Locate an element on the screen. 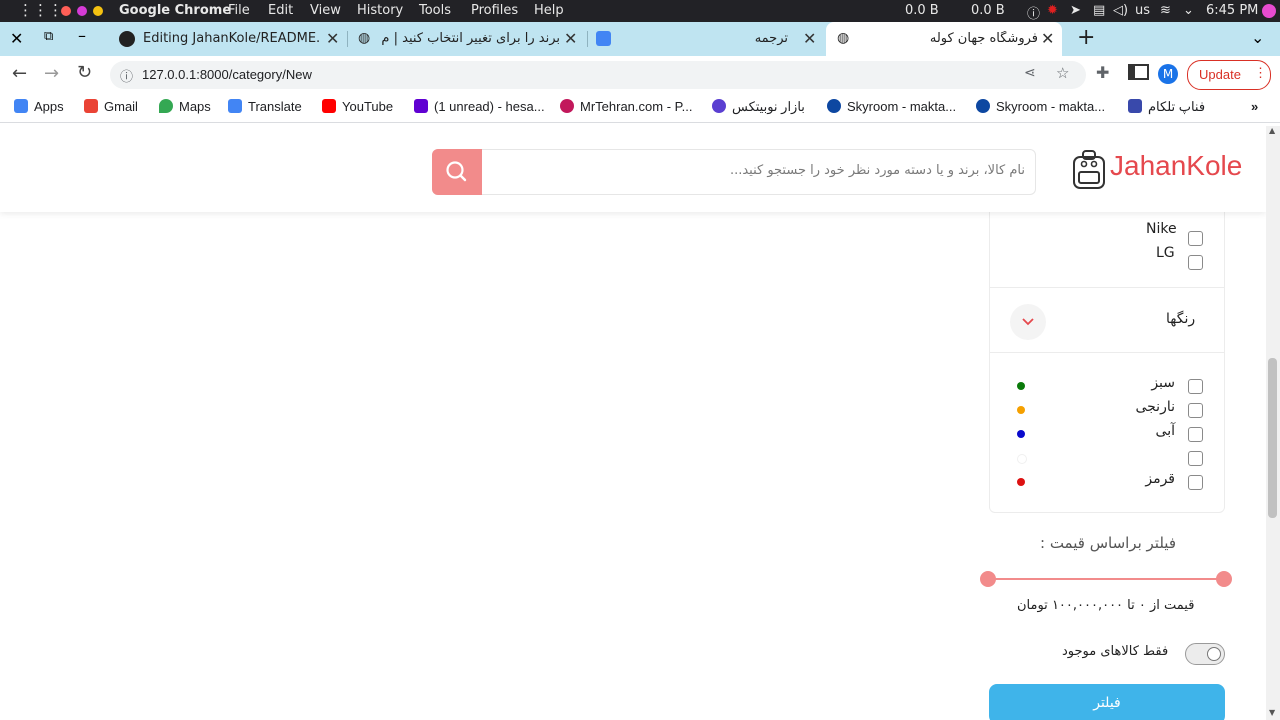  page-scrollbar: ▲ ▼ is located at coordinates (1273, 423).